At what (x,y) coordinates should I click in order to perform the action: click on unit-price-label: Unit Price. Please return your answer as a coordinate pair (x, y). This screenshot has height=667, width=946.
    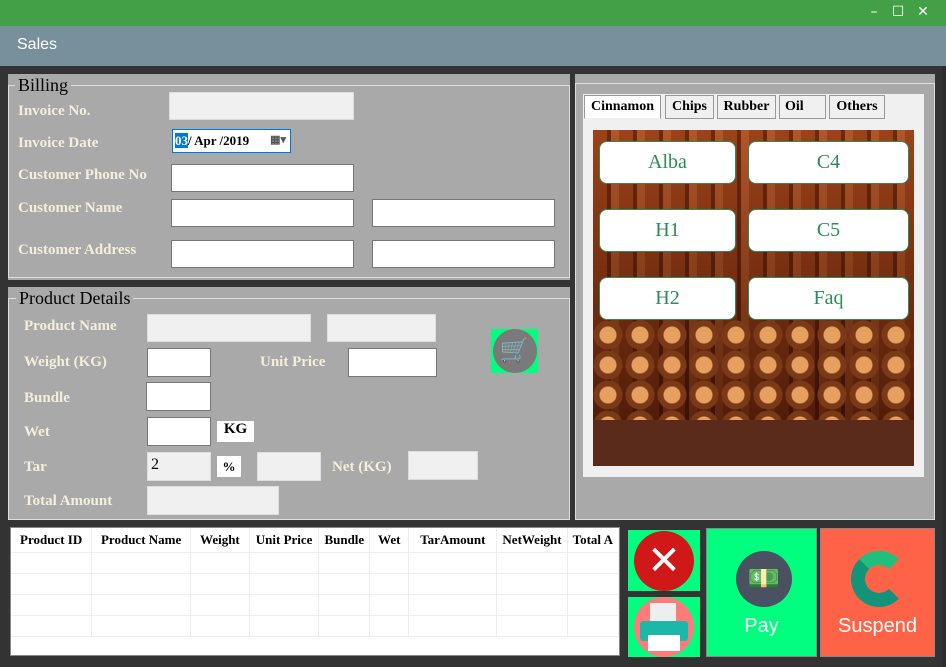
    Looking at the image, I should click on (293, 362).